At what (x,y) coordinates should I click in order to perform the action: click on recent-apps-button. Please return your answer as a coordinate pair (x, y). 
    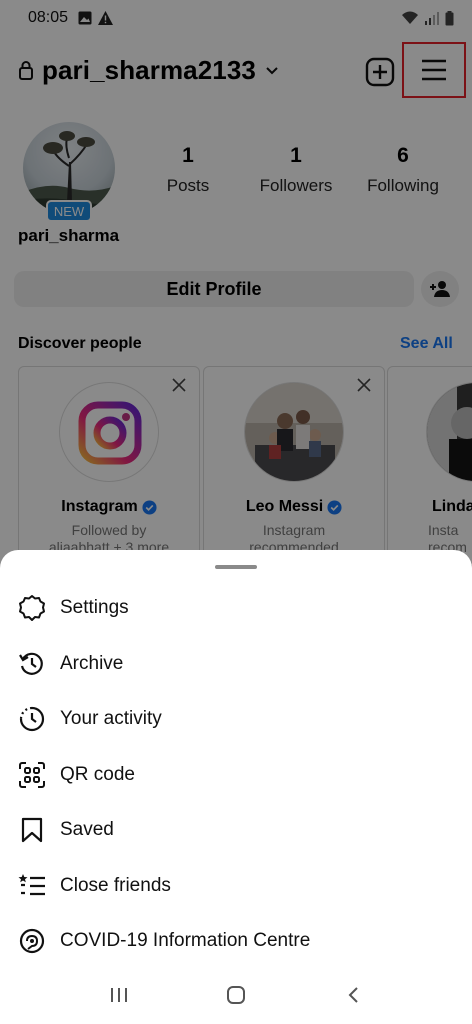
    Looking at the image, I should click on (119, 995).